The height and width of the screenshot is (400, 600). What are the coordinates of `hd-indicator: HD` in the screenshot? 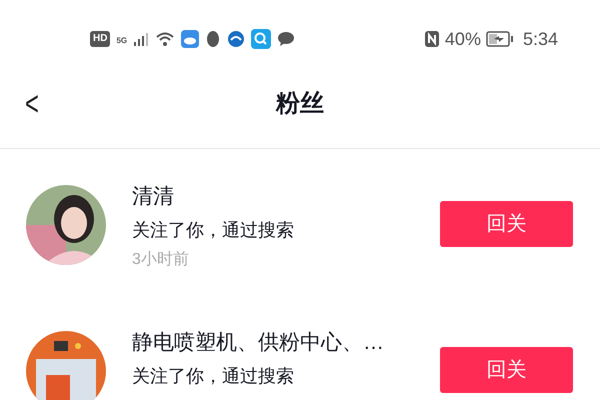 It's located at (100, 39).